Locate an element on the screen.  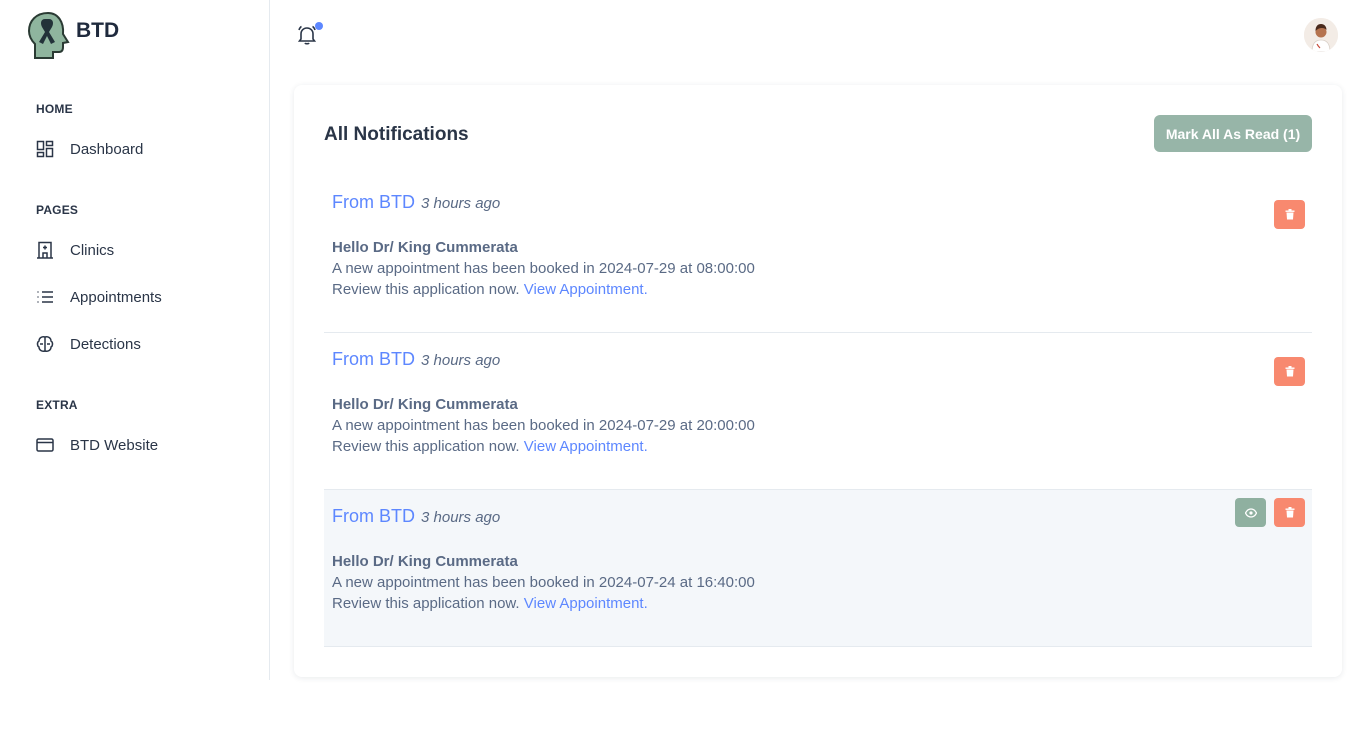
user-avatar is located at coordinates (1321, 35).